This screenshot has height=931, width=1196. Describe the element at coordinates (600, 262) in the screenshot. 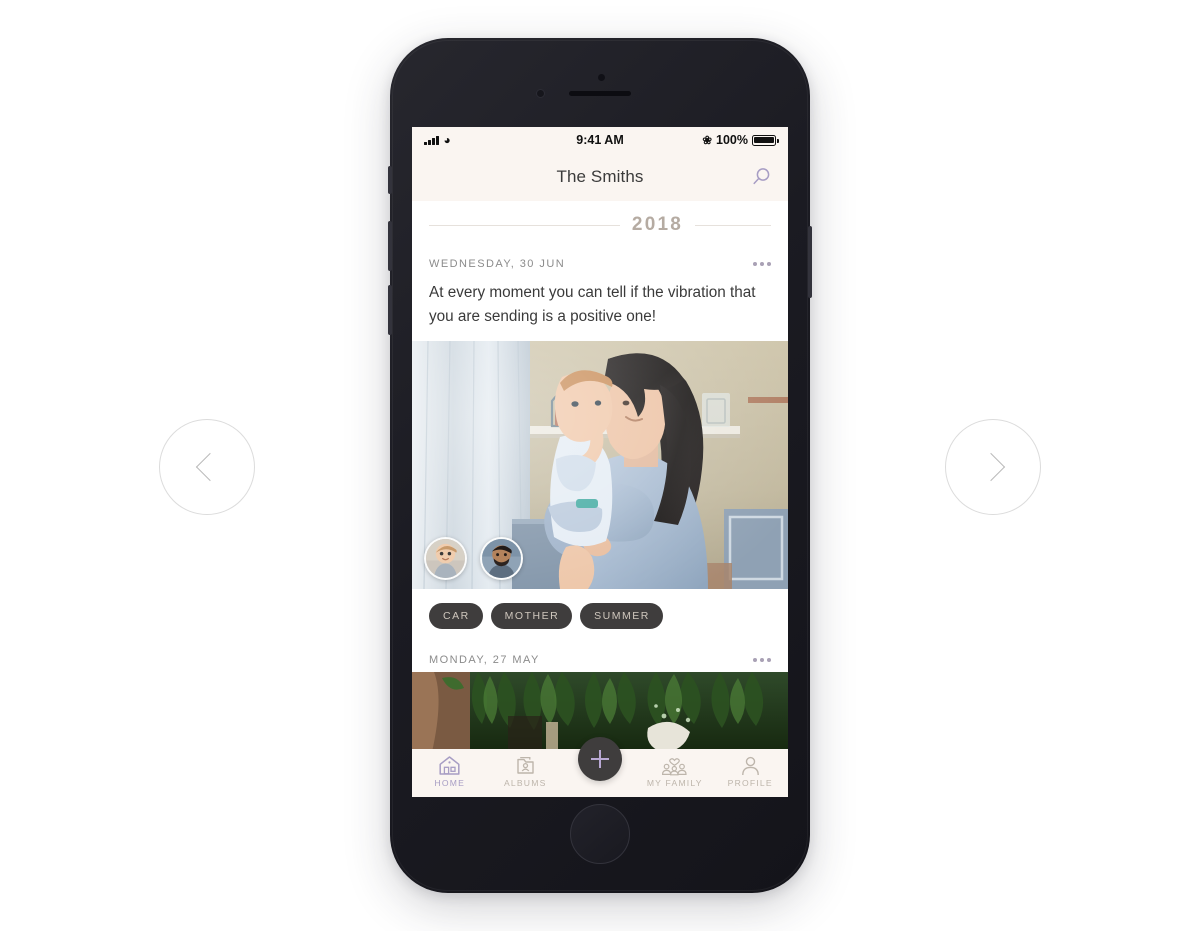

I see `post-header: WEDNESDAY, 30 JUN` at that location.